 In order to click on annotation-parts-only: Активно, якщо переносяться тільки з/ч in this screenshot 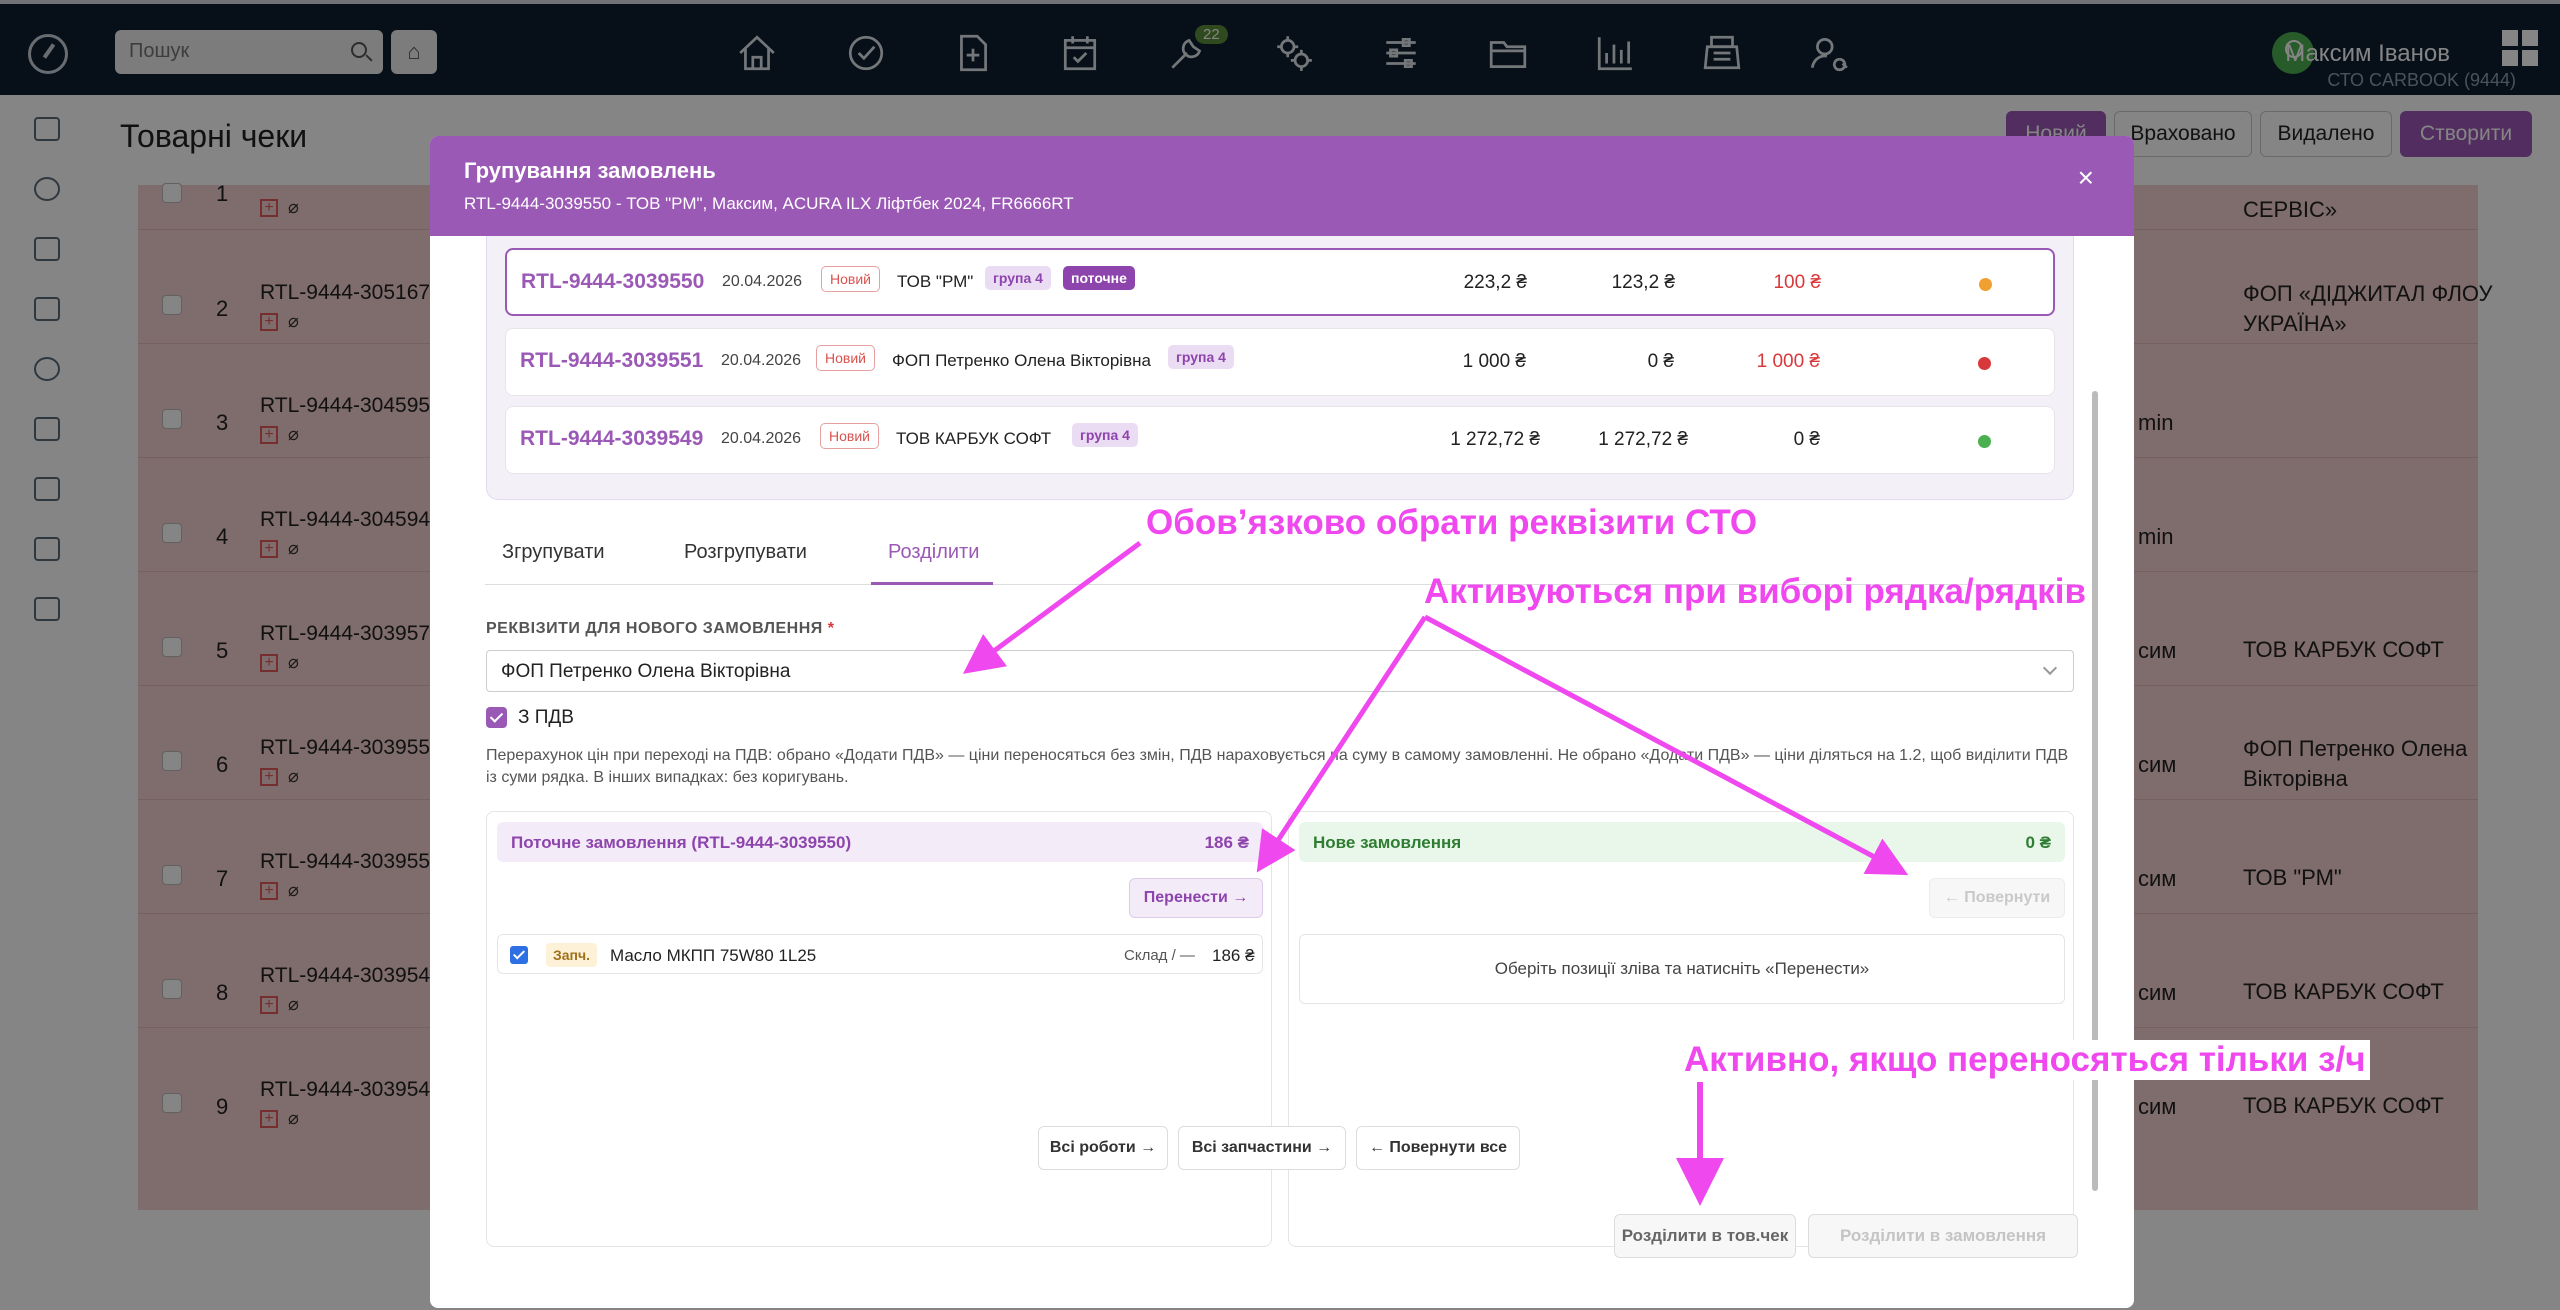, I will do `click(2025, 1060)`.